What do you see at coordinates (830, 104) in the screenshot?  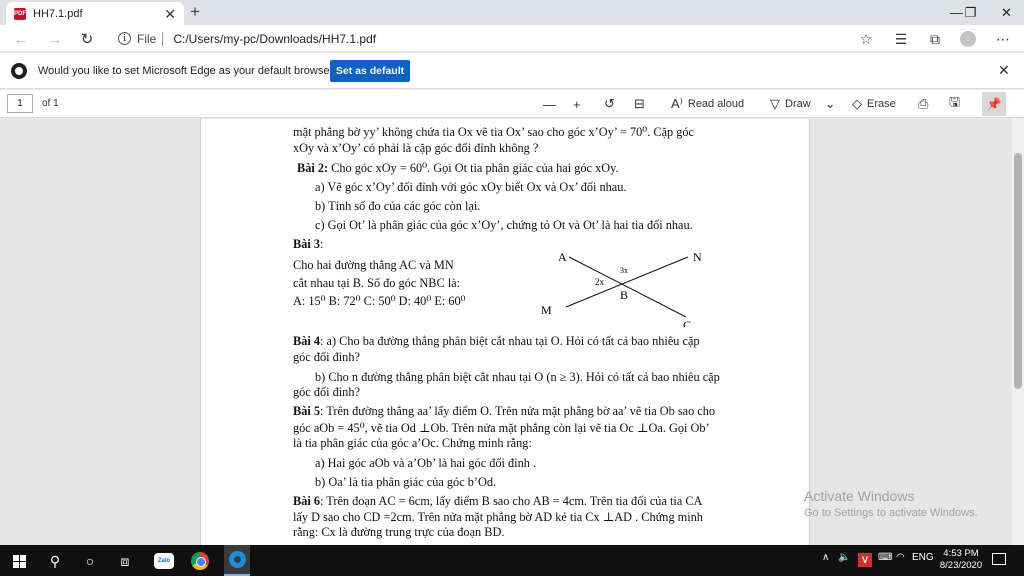 I see `chevron-down-icon: ⌄` at bounding box center [830, 104].